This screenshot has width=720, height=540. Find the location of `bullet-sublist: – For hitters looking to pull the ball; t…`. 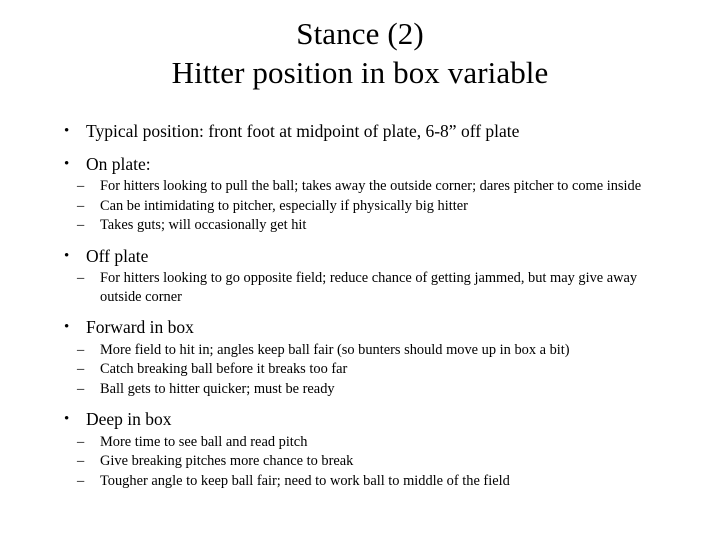

bullet-sublist: – For hitters looking to pull the ball; t… is located at coordinates (362, 206).